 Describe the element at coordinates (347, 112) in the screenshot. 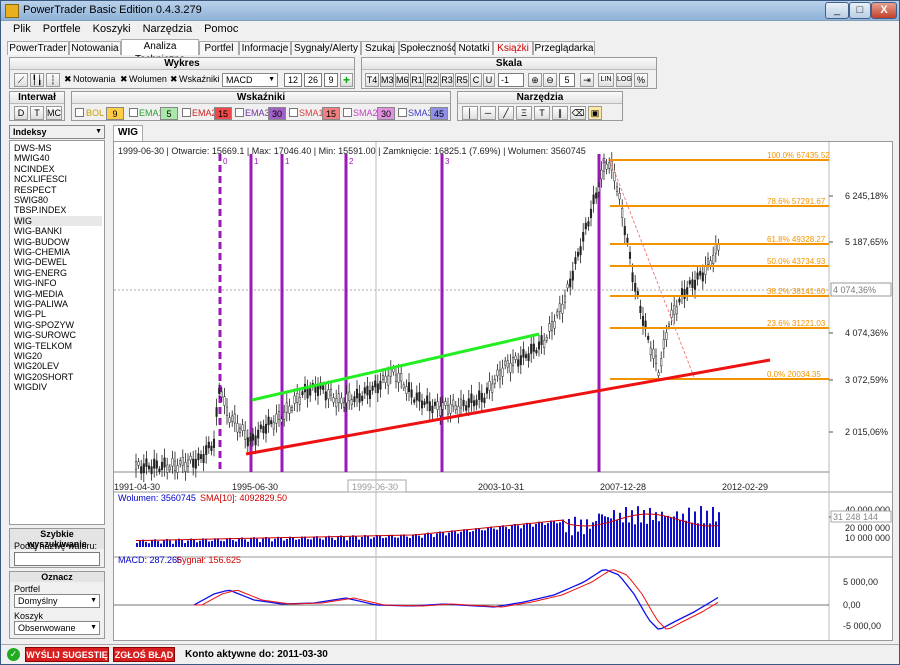

I see `sma2-checkbox` at that location.